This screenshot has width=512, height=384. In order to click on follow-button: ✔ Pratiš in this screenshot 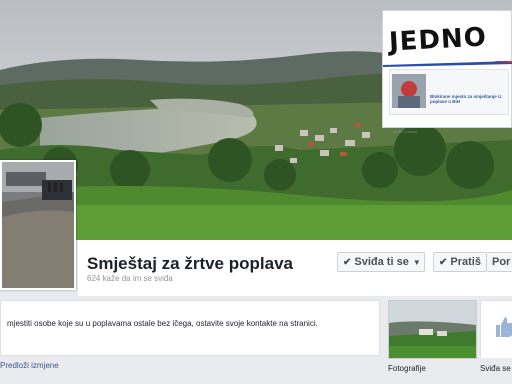, I will do `click(460, 262)`.